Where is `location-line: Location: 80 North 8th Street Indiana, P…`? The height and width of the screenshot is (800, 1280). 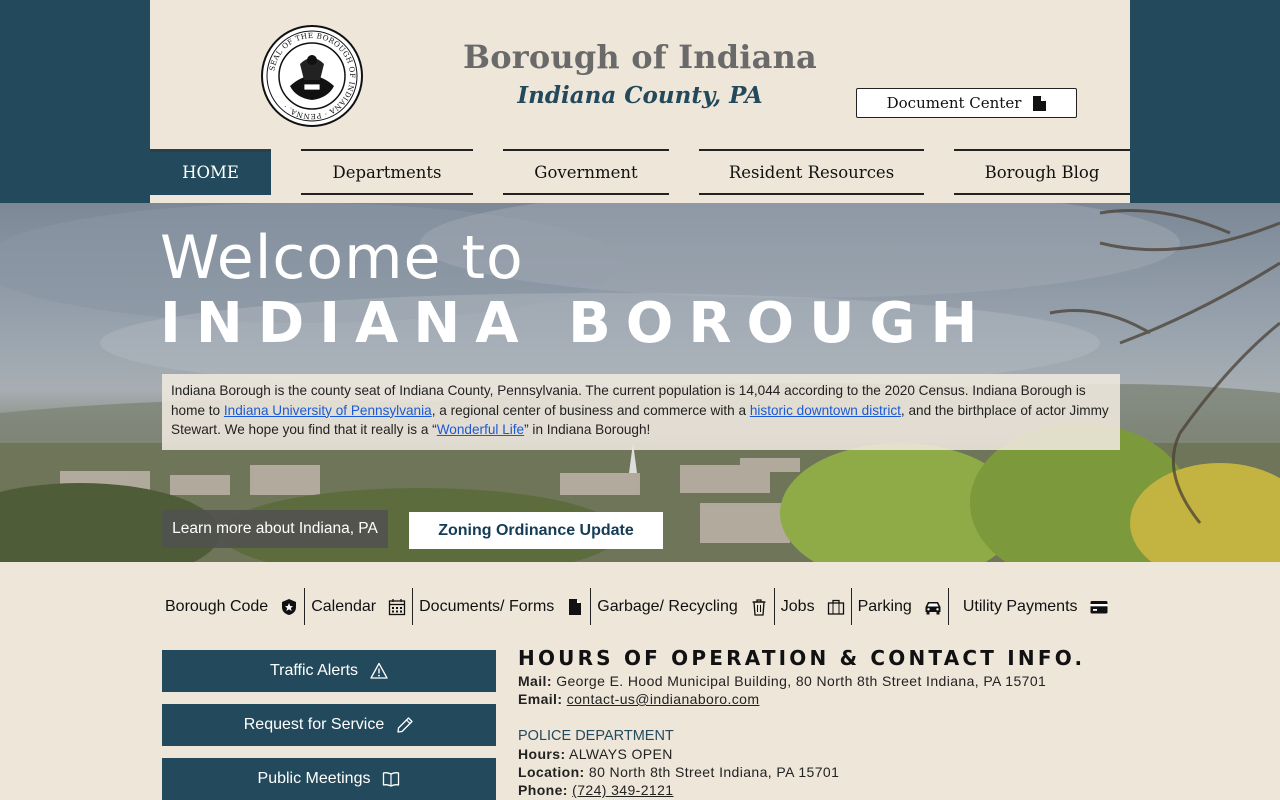
location-line: Location: 80 North 8th Street Indiana, P… is located at coordinates (828, 772).